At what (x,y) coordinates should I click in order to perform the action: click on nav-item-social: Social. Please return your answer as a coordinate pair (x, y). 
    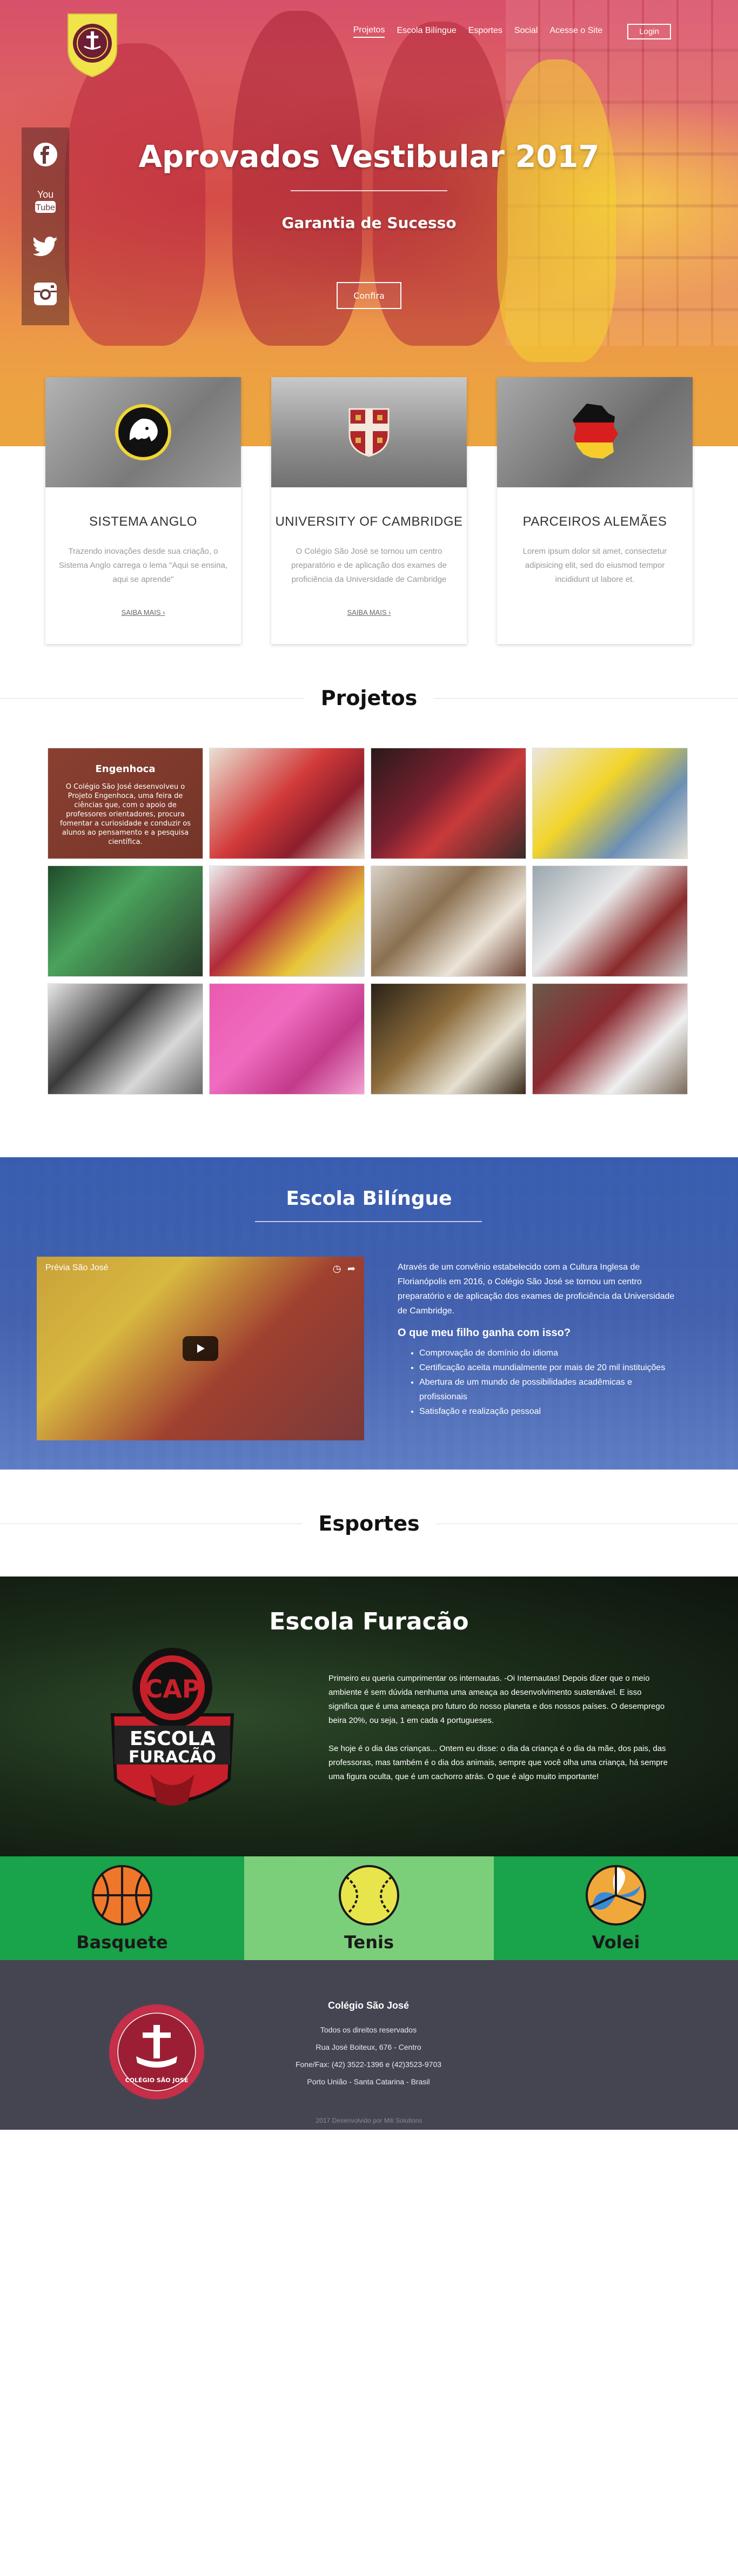
    Looking at the image, I should click on (526, 31).